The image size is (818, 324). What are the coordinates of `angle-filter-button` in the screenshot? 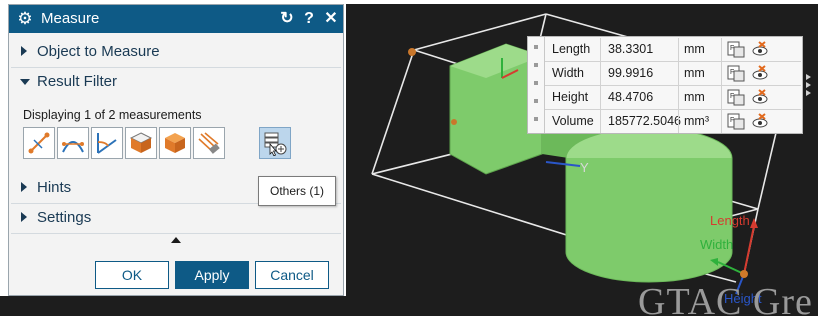 It's located at (107, 143).